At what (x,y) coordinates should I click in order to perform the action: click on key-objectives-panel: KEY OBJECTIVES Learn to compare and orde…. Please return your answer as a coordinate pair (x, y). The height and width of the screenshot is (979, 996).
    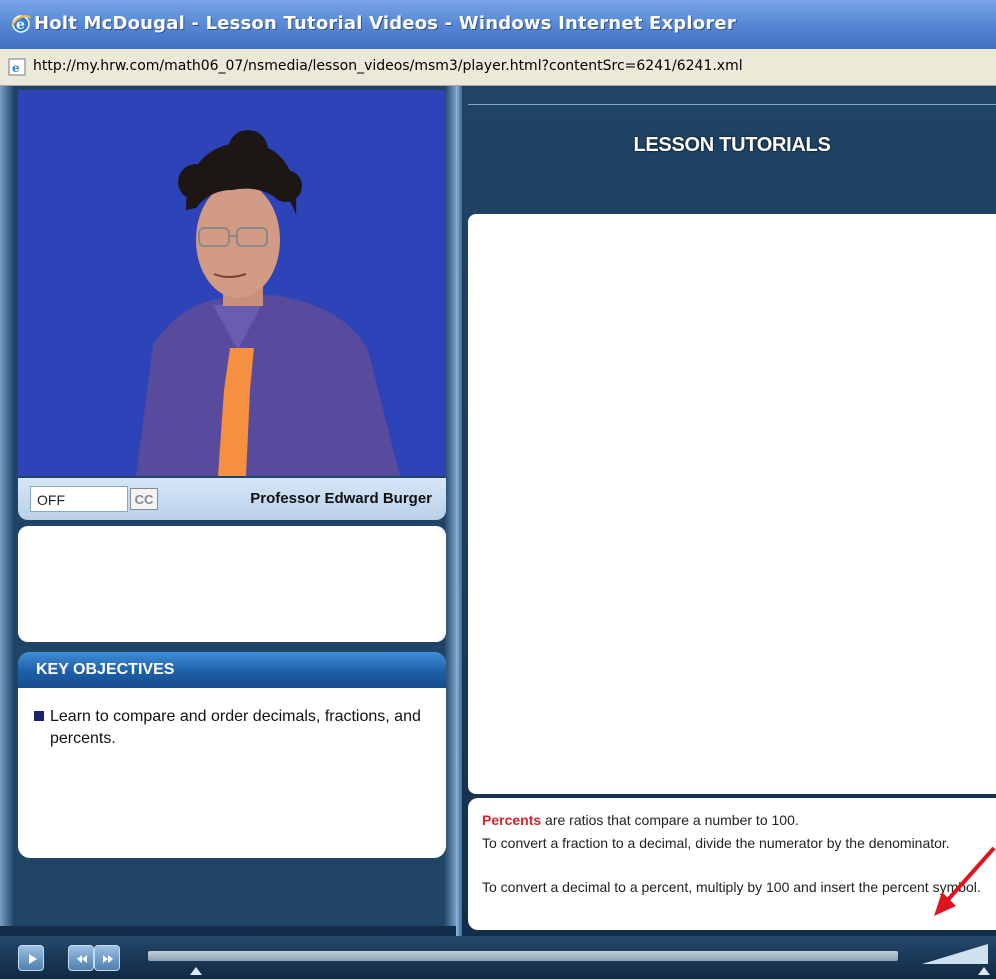
    Looking at the image, I should click on (232, 755).